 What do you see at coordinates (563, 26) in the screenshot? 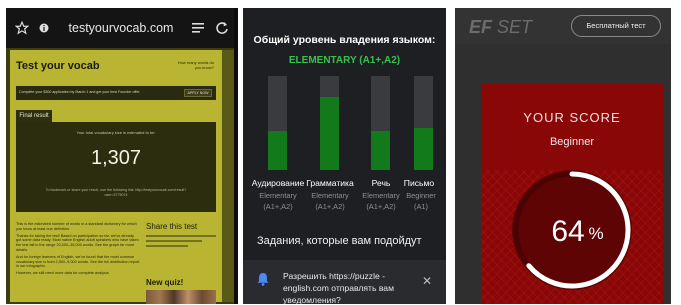
I see `efset-header: EF SET Бесплатный тест` at bounding box center [563, 26].